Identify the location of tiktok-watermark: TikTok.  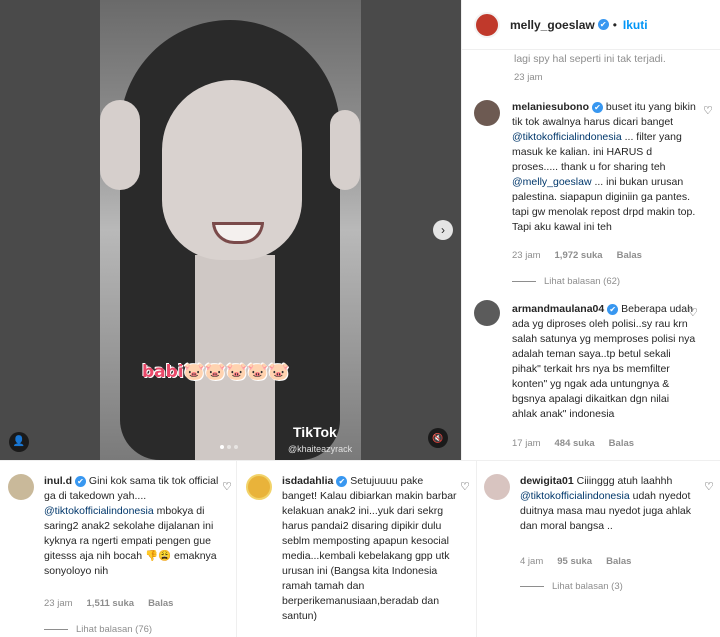
(315, 432).